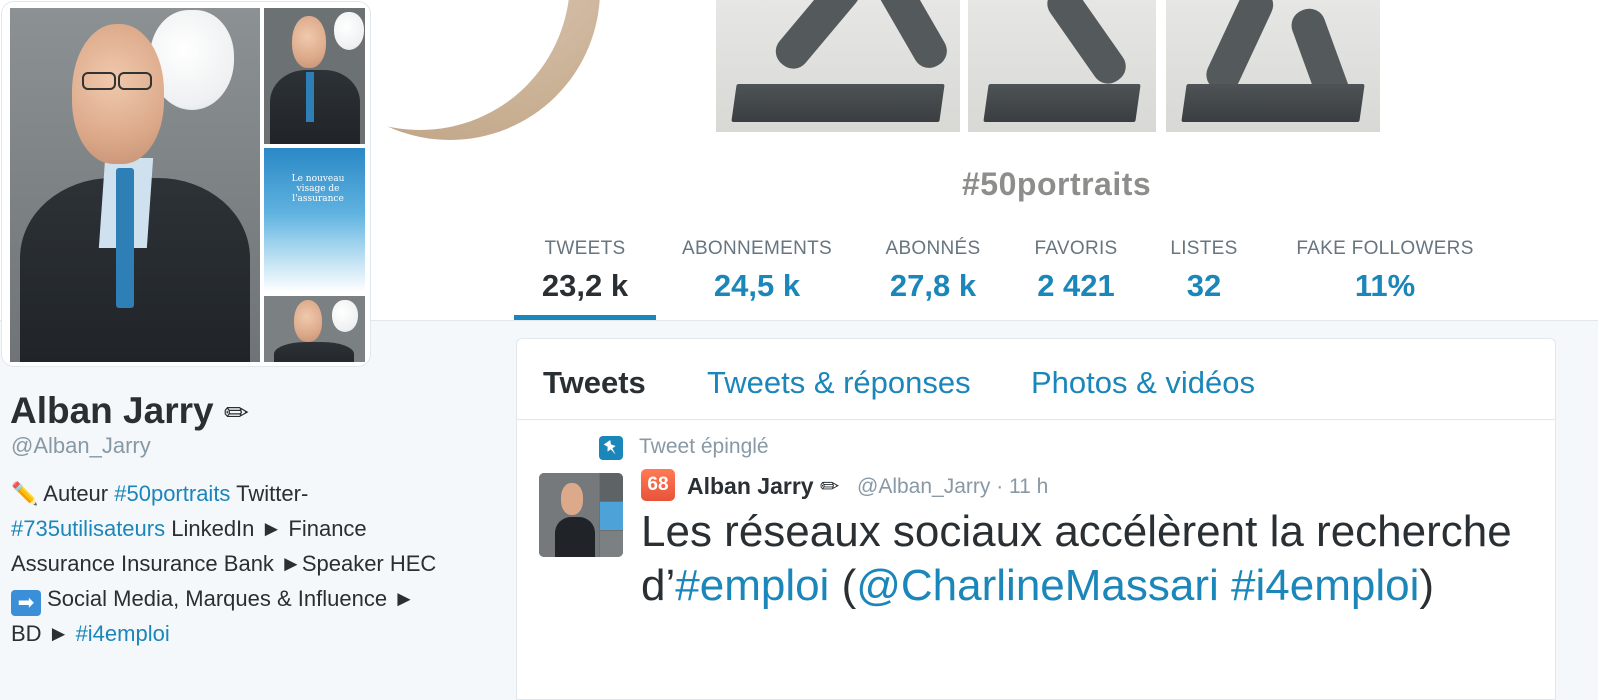 The width and height of the screenshot is (1598, 700). I want to click on stat-followers: ABONNÉS 27,8 k, so click(933, 271).